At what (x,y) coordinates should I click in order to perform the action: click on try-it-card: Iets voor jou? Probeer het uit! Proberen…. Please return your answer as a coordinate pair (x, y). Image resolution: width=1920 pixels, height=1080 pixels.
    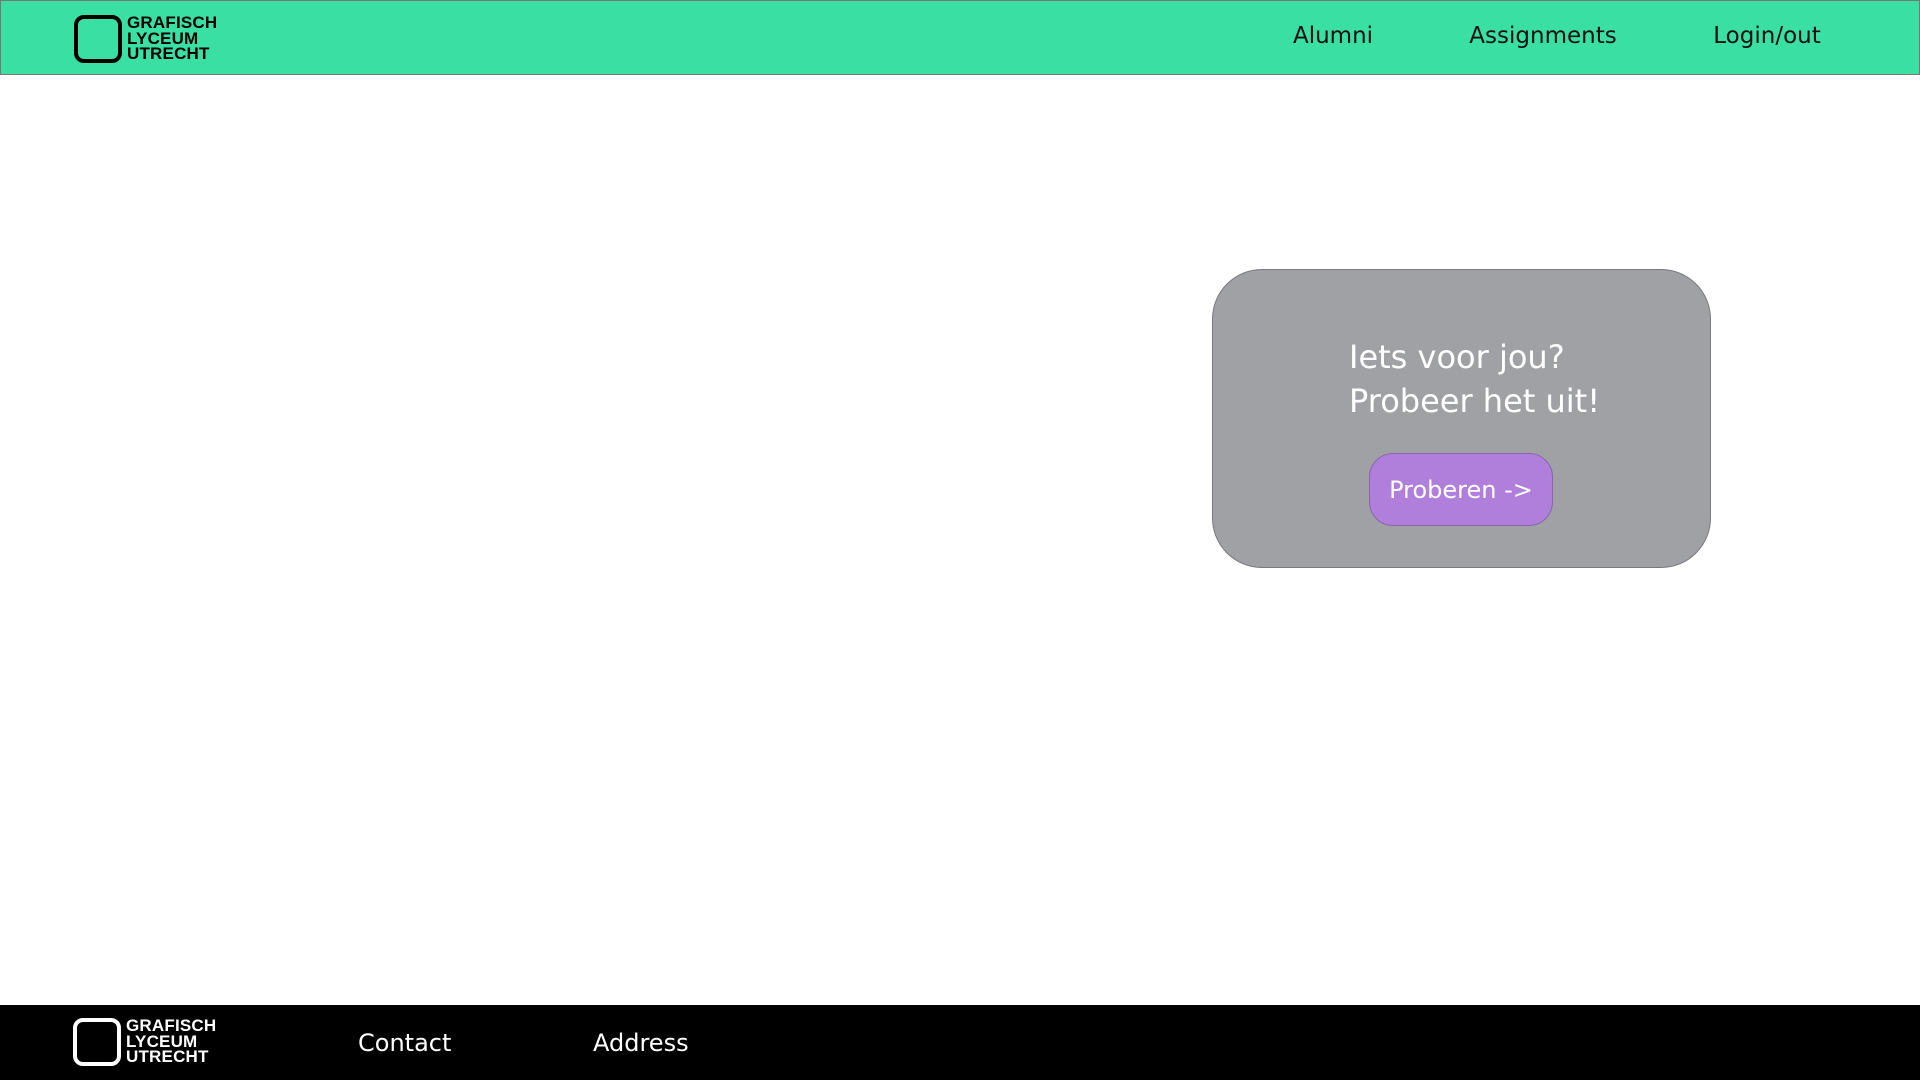
    Looking at the image, I should click on (1461, 418).